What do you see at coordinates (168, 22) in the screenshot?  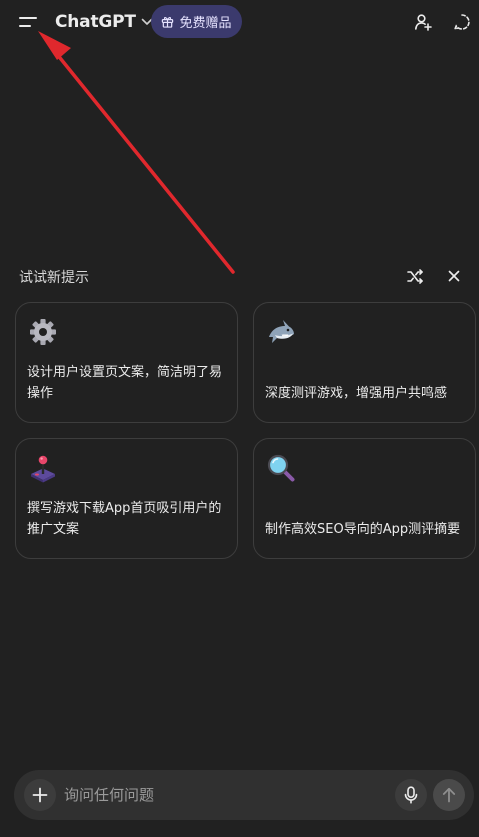 I see `gift-icon` at bounding box center [168, 22].